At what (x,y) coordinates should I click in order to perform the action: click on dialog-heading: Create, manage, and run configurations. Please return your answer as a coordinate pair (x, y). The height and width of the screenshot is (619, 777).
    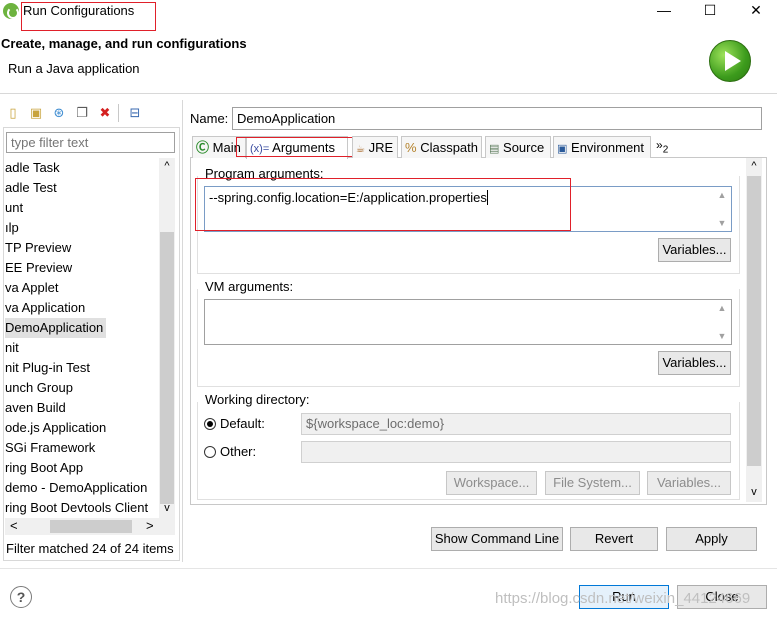
    Looking at the image, I should click on (124, 43).